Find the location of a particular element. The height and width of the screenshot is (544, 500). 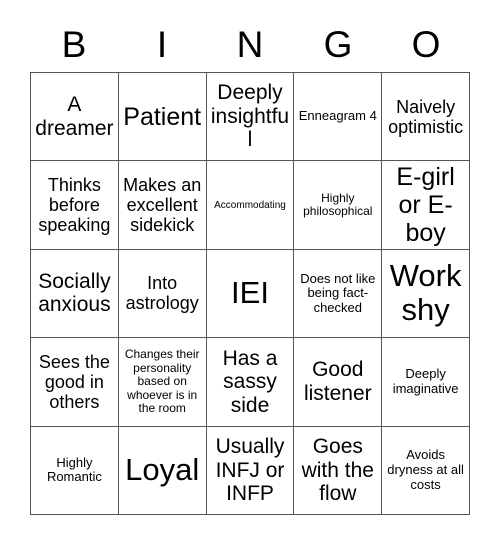

bingo-cell-label: Enneagram 4 is located at coordinates (337, 116).